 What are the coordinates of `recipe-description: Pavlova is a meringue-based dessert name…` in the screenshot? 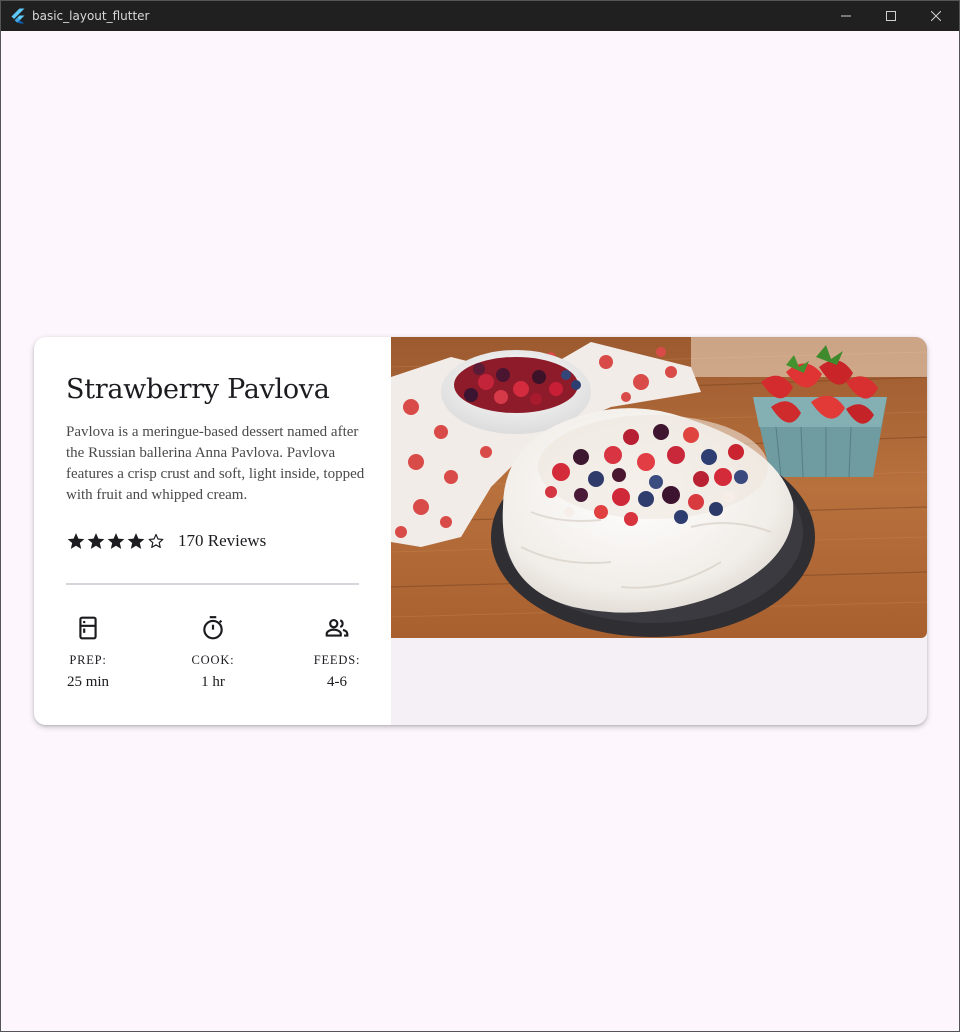 It's located at (215, 463).